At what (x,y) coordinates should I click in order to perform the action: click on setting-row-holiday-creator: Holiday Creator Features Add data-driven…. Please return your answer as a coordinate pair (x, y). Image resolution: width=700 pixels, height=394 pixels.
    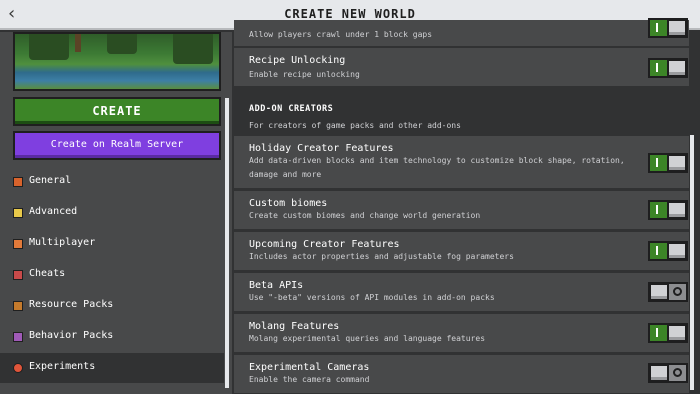
    Looking at the image, I should click on (461, 163).